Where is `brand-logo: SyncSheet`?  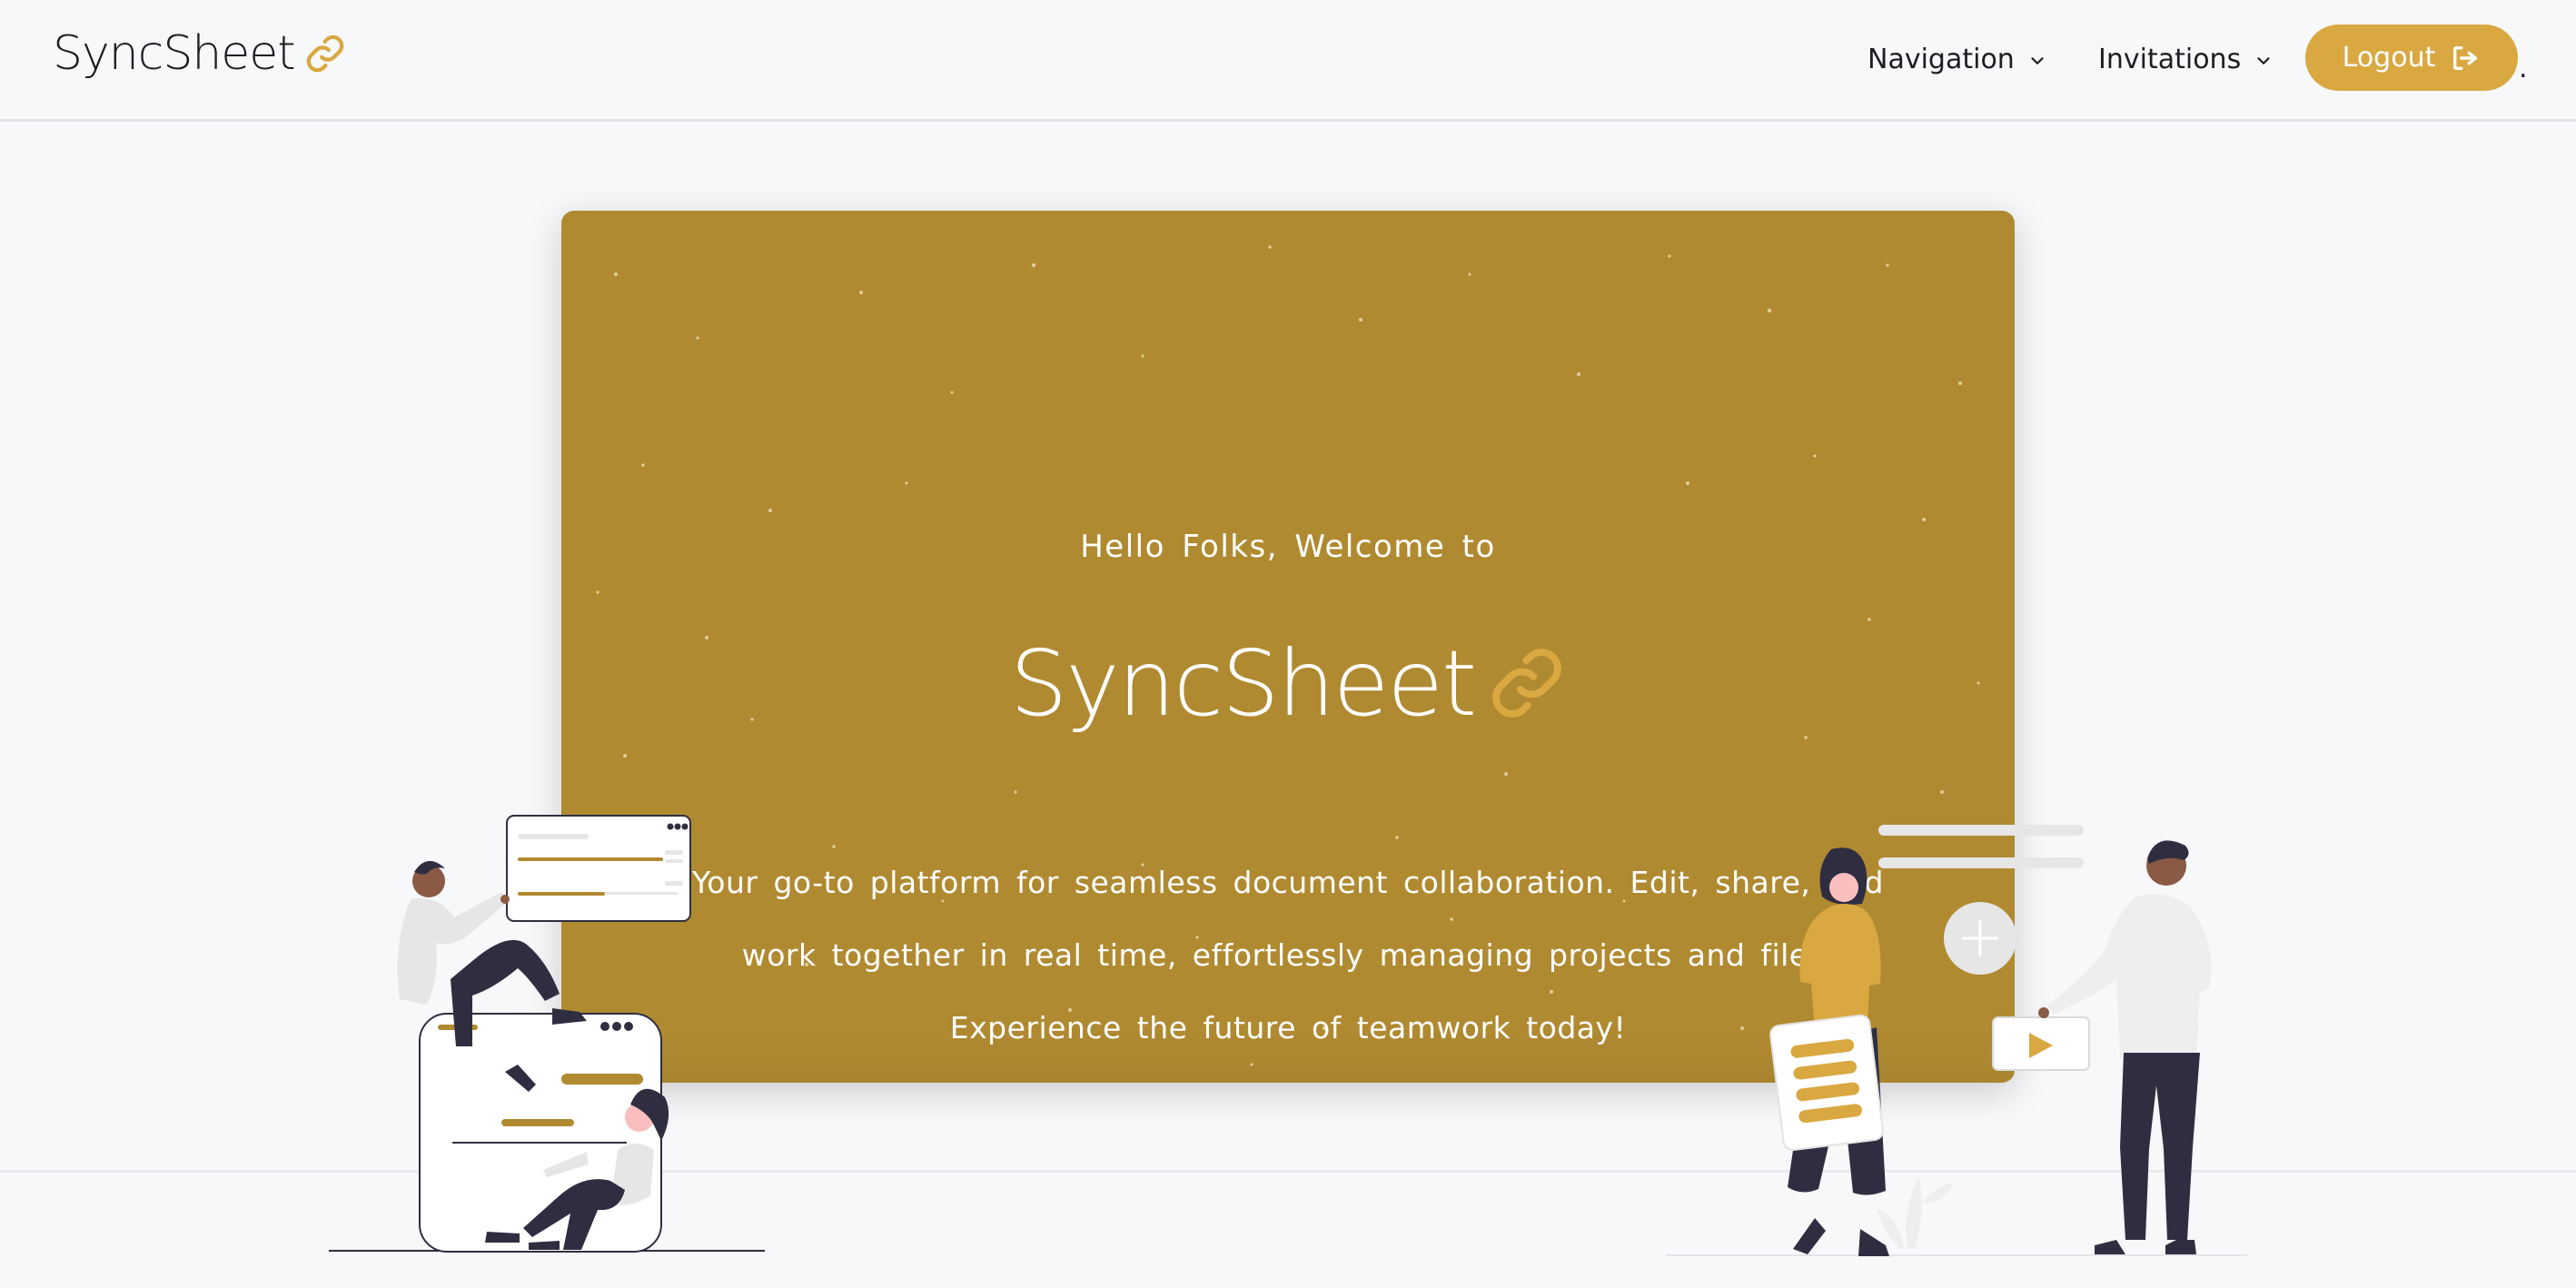 brand-logo: SyncSheet is located at coordinates (199, 54).